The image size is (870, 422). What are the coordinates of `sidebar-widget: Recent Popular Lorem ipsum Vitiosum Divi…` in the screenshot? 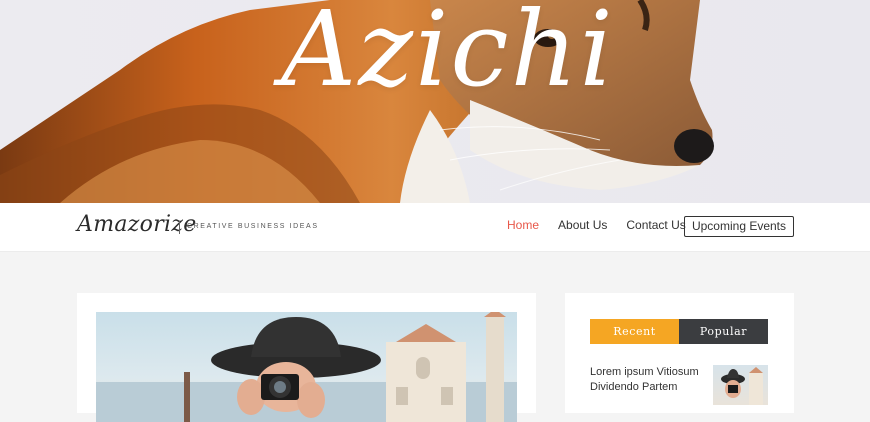 It's located at (679, 353).